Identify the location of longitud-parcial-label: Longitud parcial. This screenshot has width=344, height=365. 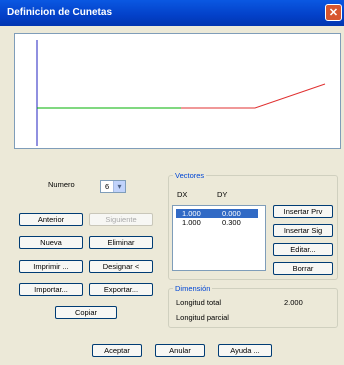
(202, 317).